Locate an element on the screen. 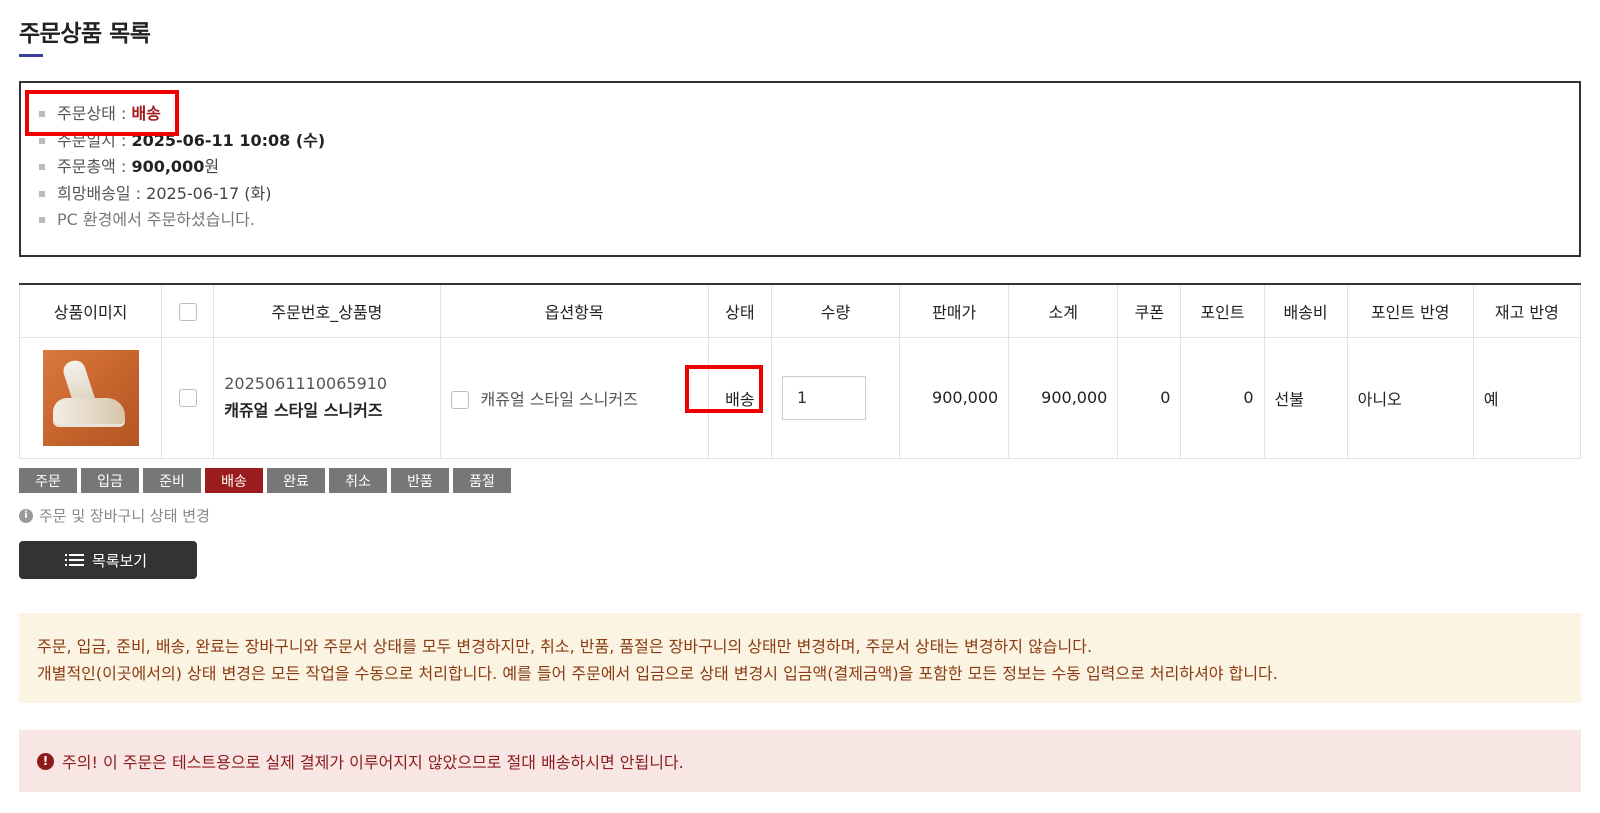 The image size is (1600, 813). order-total-label: 주문총액 : is located at coordinates (94, 166).